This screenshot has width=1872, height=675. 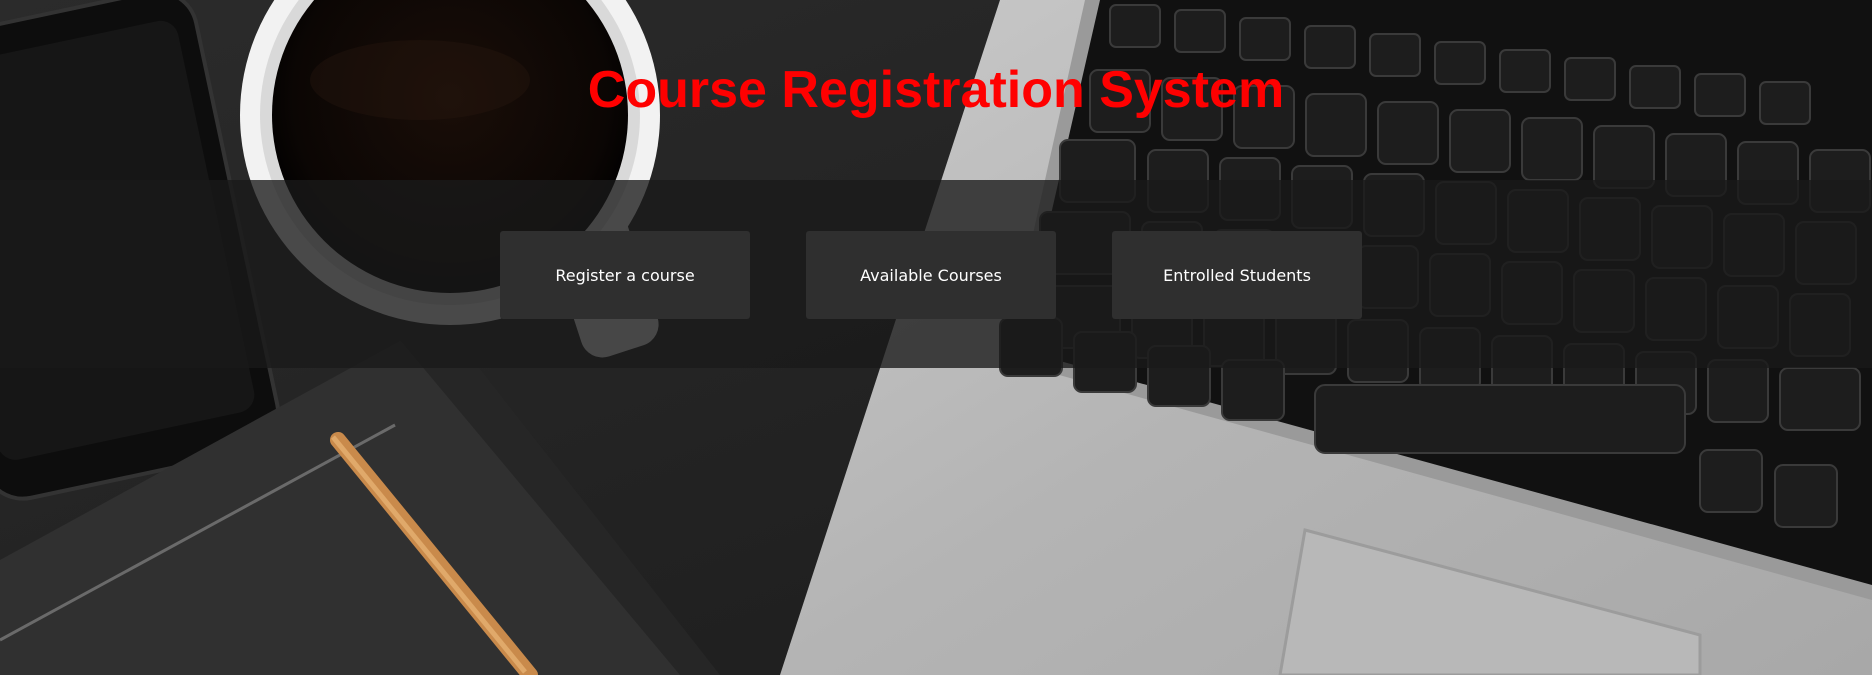 I want to click on enrolled-students-button: Entrolled Students, so click(x=1237, y=275).